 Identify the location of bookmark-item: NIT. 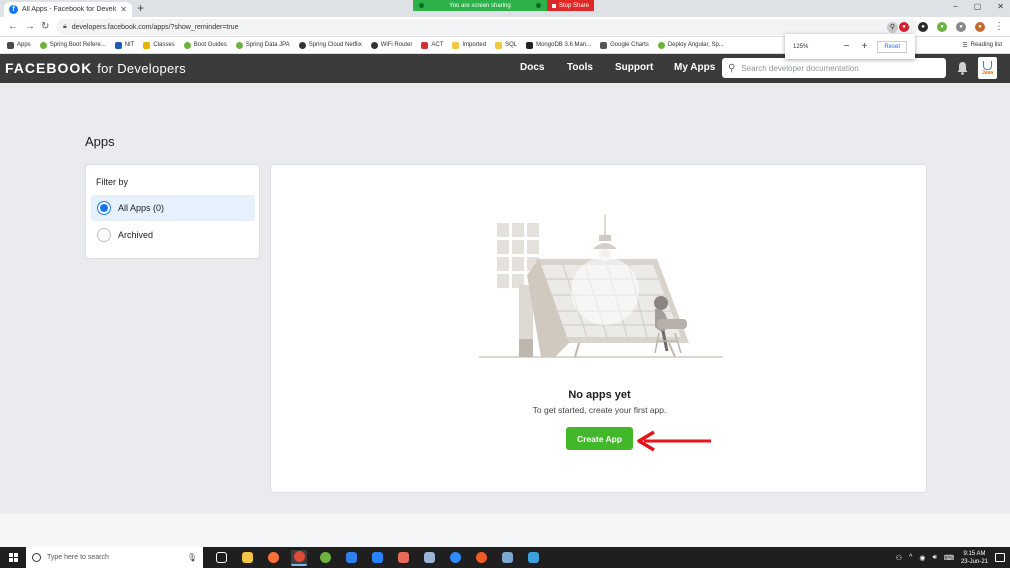
(124, 45).